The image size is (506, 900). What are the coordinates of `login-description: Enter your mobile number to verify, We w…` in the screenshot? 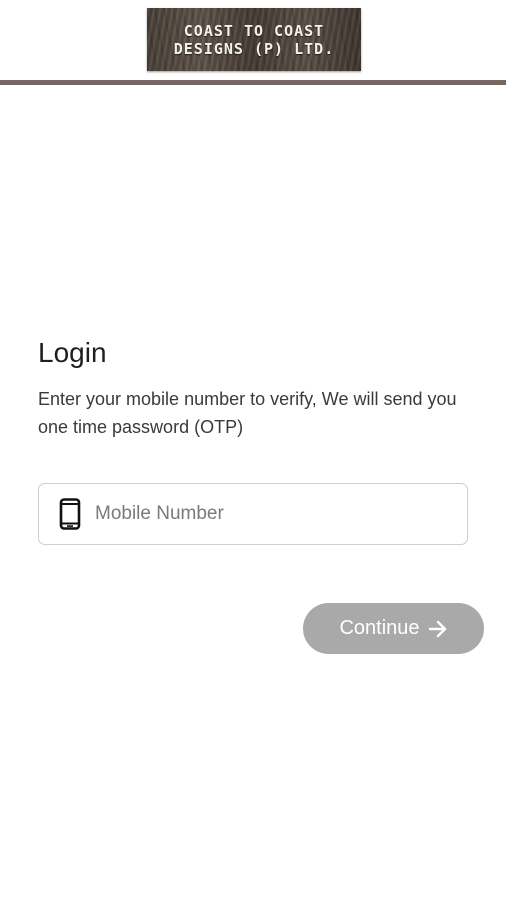 It's located at (247, 413).